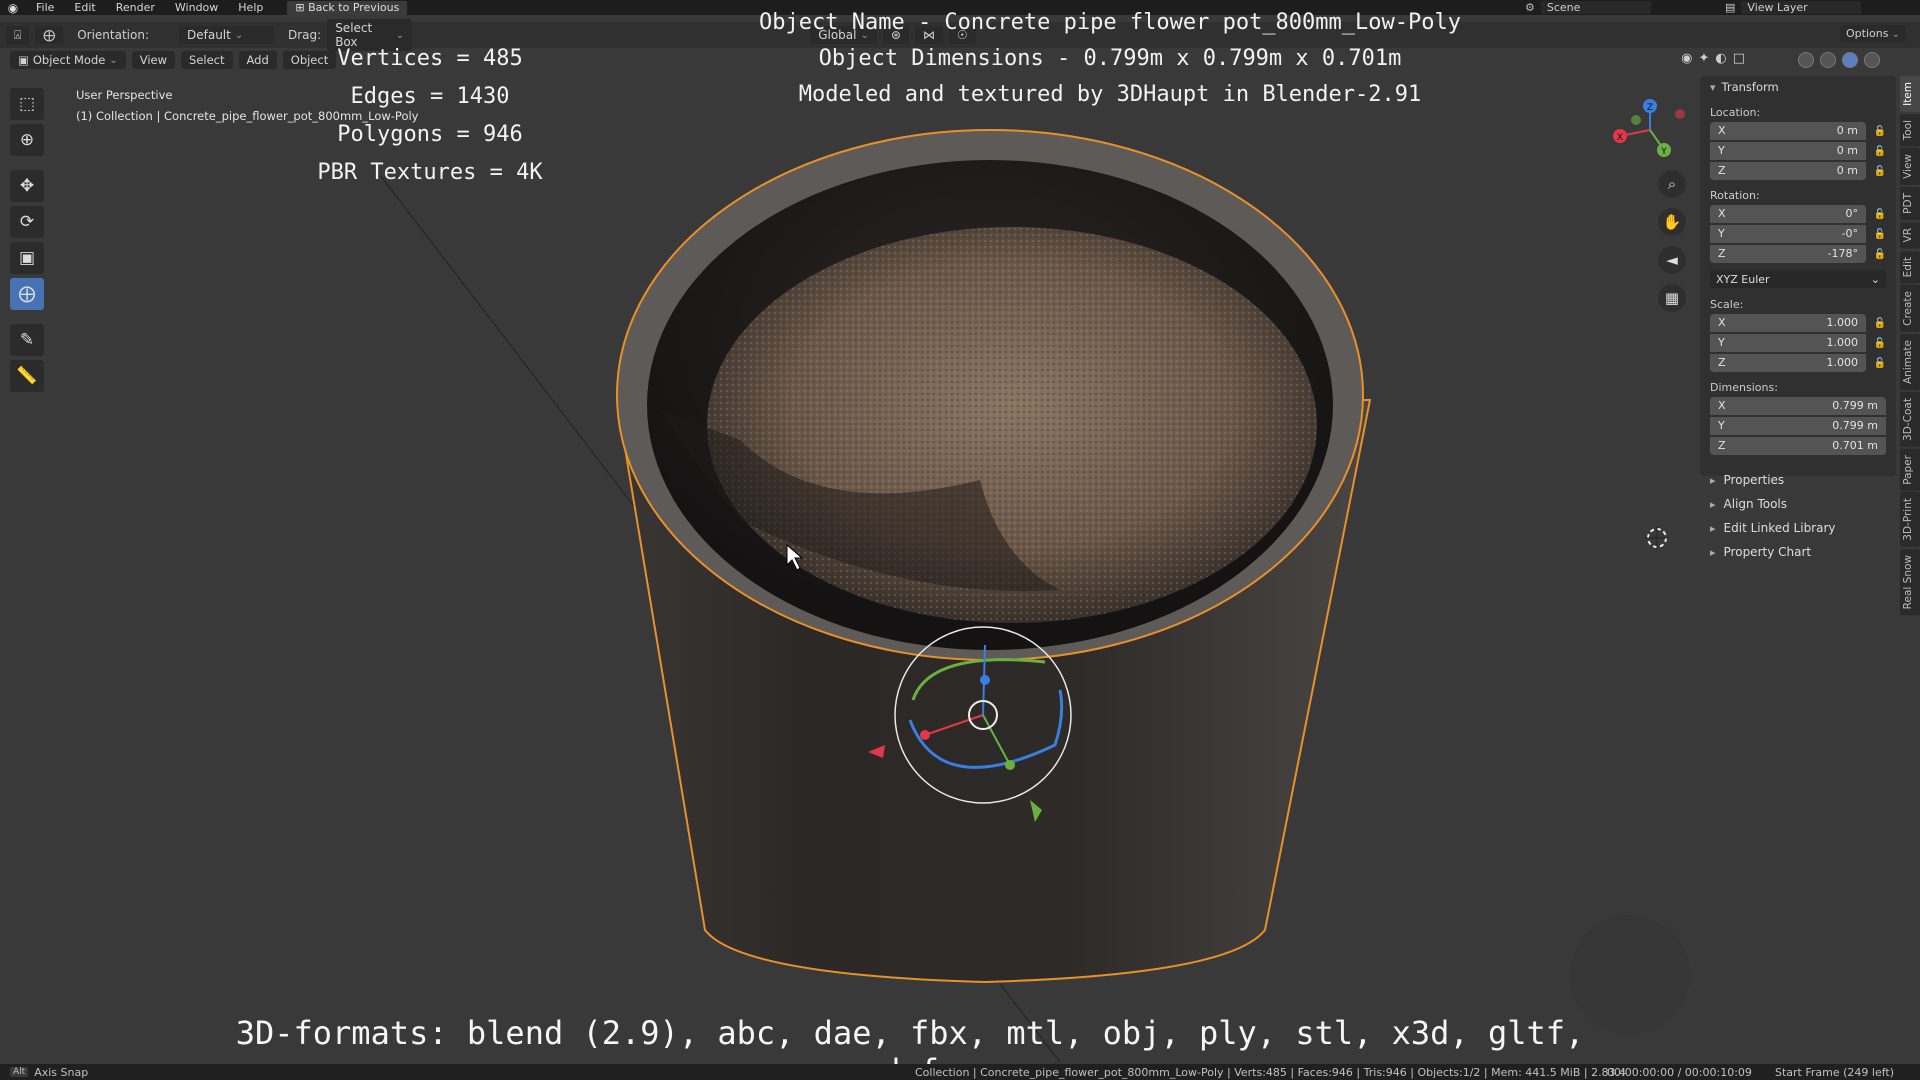 The width and height of the screenshot is (1920, 1080). I want to click on location-z-axis: Z, so click(1722, 170).